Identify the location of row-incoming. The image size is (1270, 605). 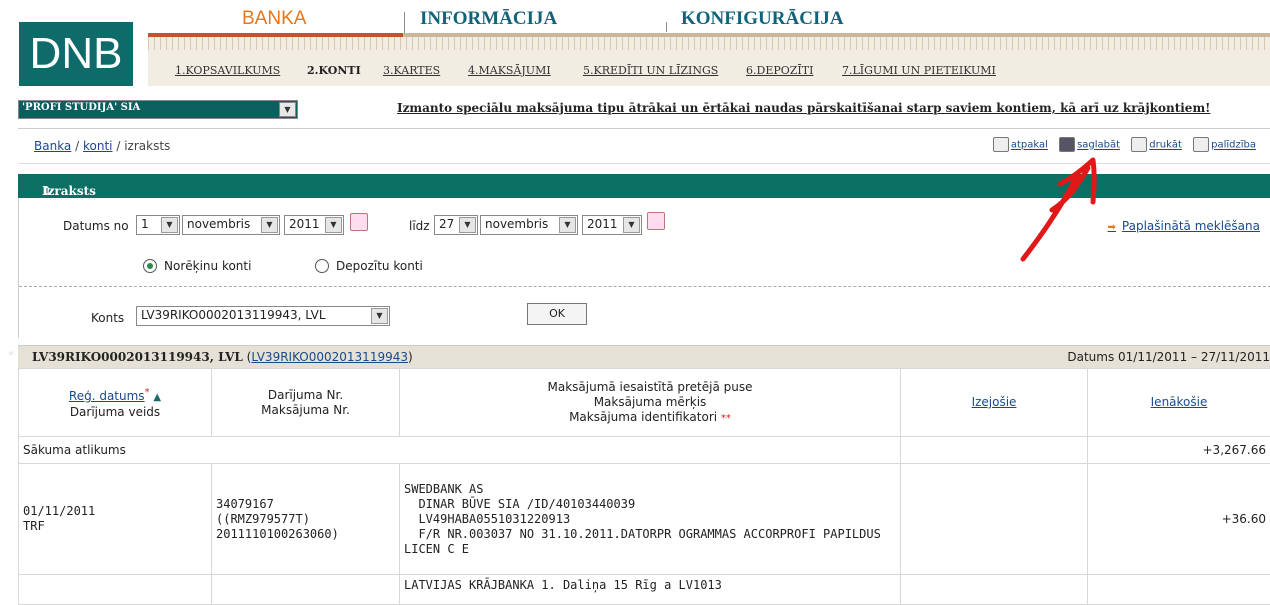
(1179, 590).